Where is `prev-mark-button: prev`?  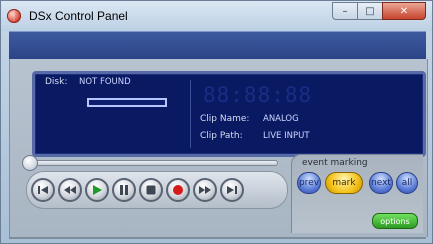
prev-mark-button: prev is located at coordinates (309, 183).